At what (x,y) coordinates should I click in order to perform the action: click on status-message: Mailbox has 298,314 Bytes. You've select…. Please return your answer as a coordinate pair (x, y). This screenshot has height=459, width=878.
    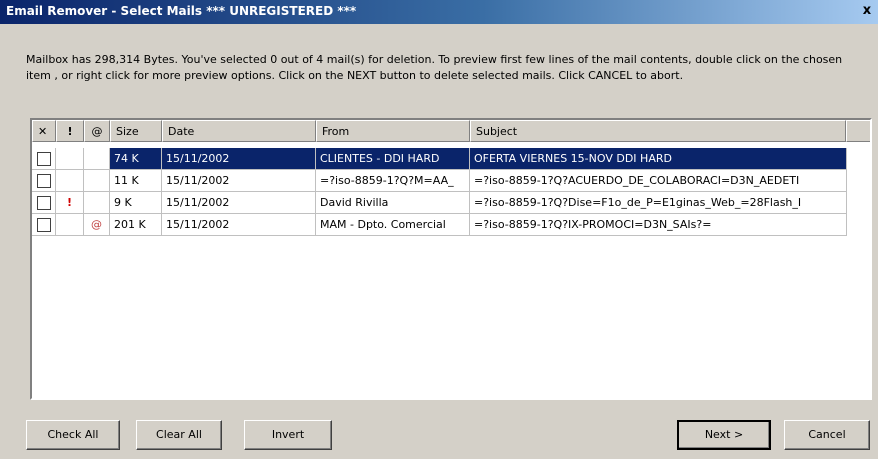
    Looking at the image, I should click on (434, 67).